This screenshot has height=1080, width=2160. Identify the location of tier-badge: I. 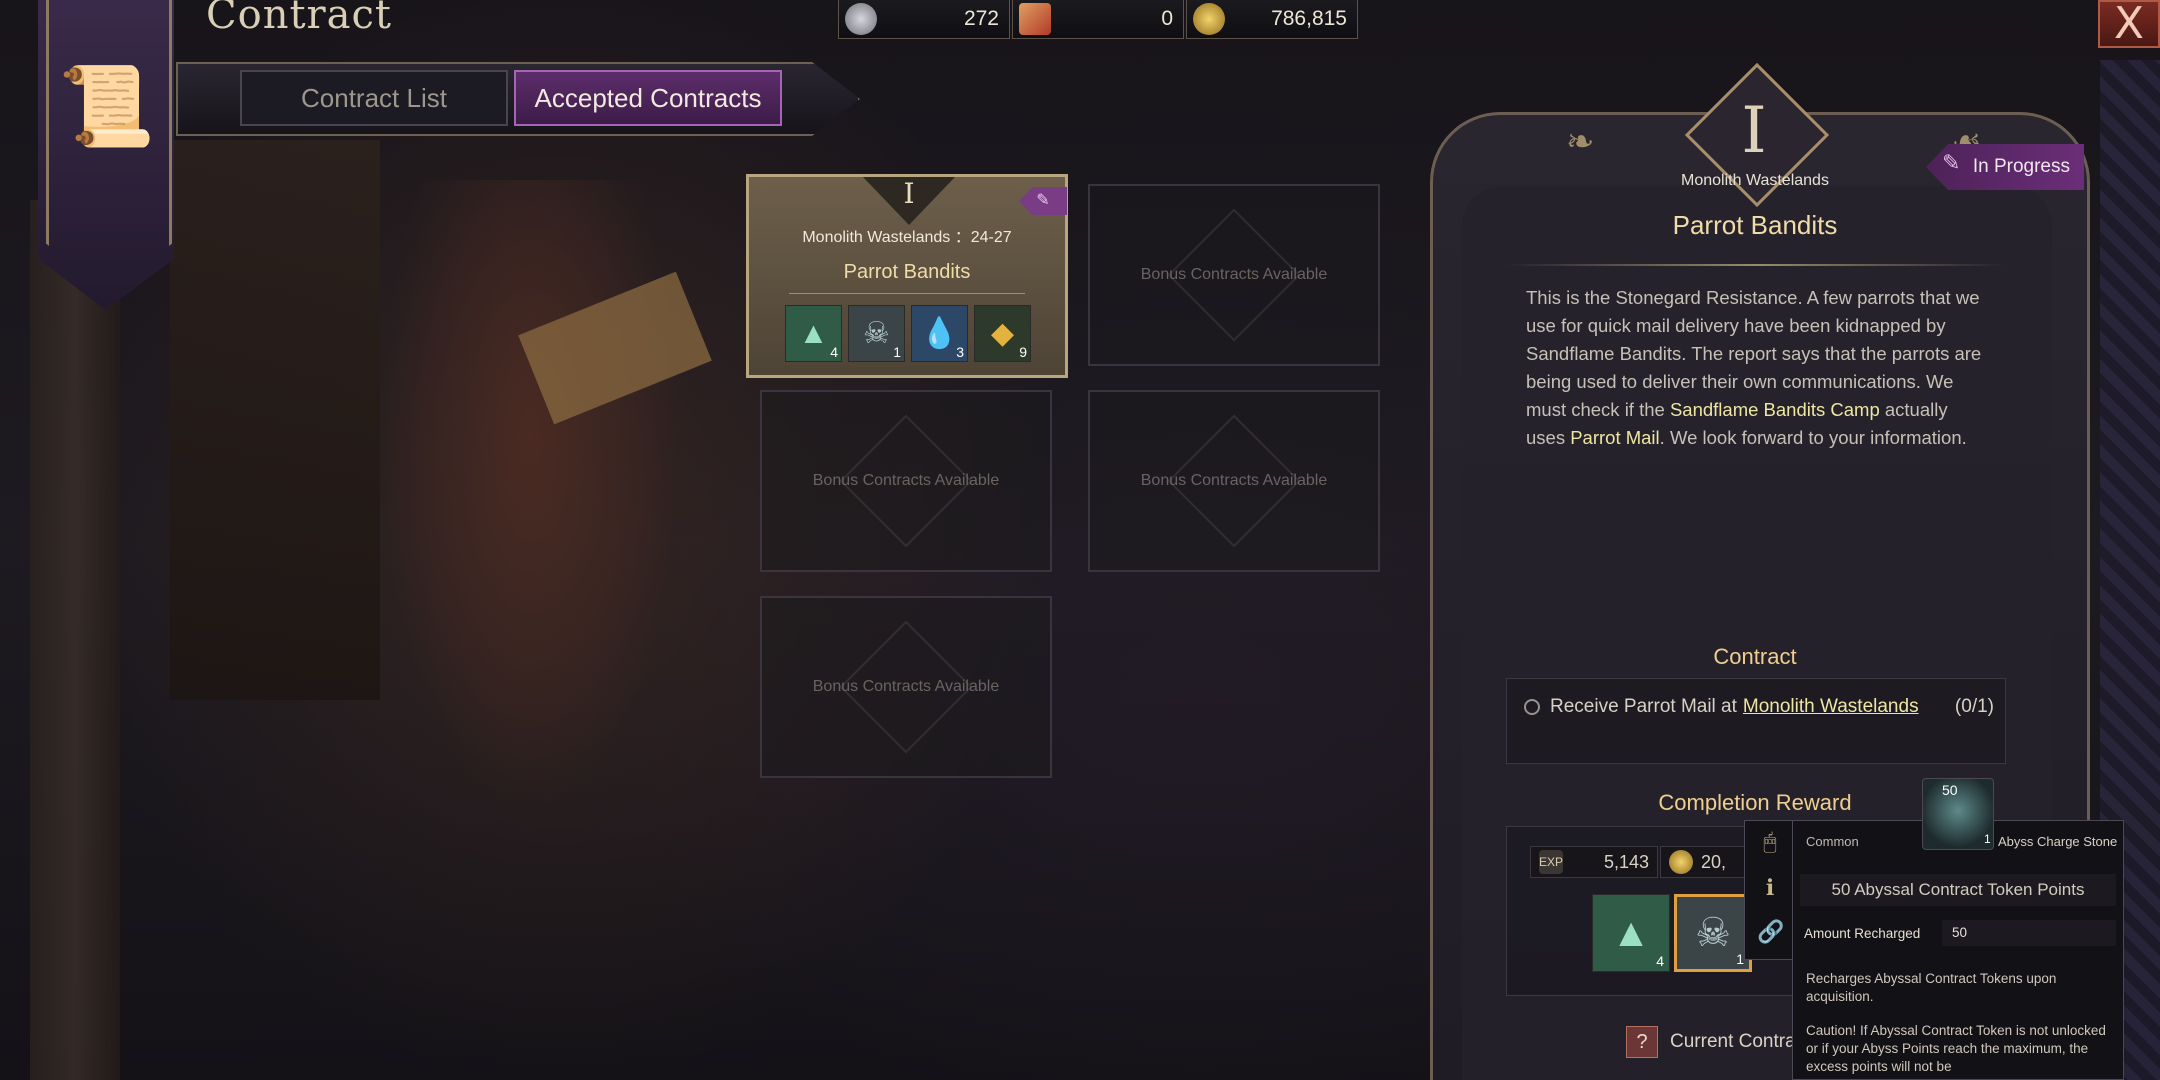
(909, 201).